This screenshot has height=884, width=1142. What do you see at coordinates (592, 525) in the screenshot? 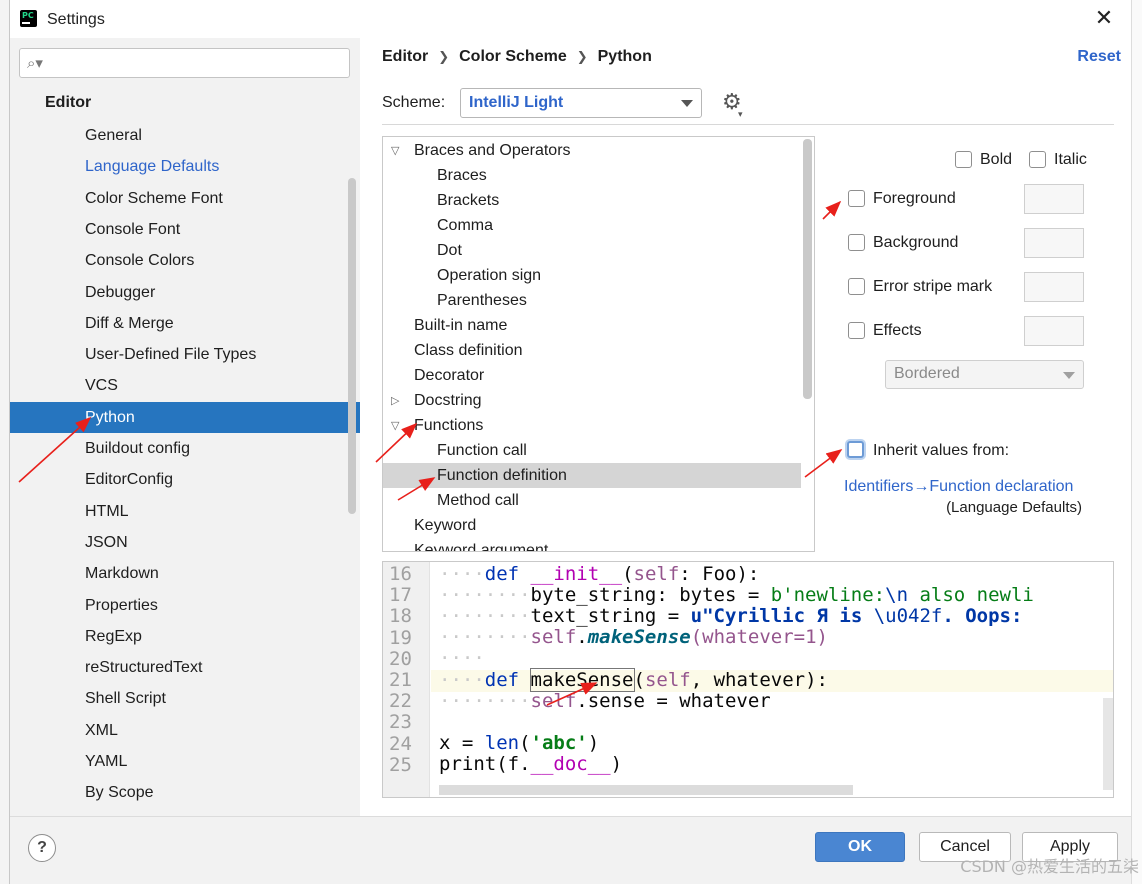
I see `tree-node: Keyword` at bounding box center [592, 525].